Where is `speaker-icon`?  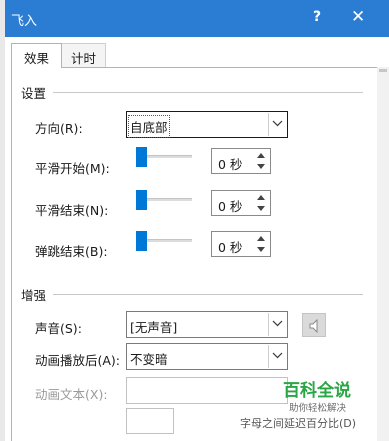 speaker-icon is located at coordinates (313, 326).